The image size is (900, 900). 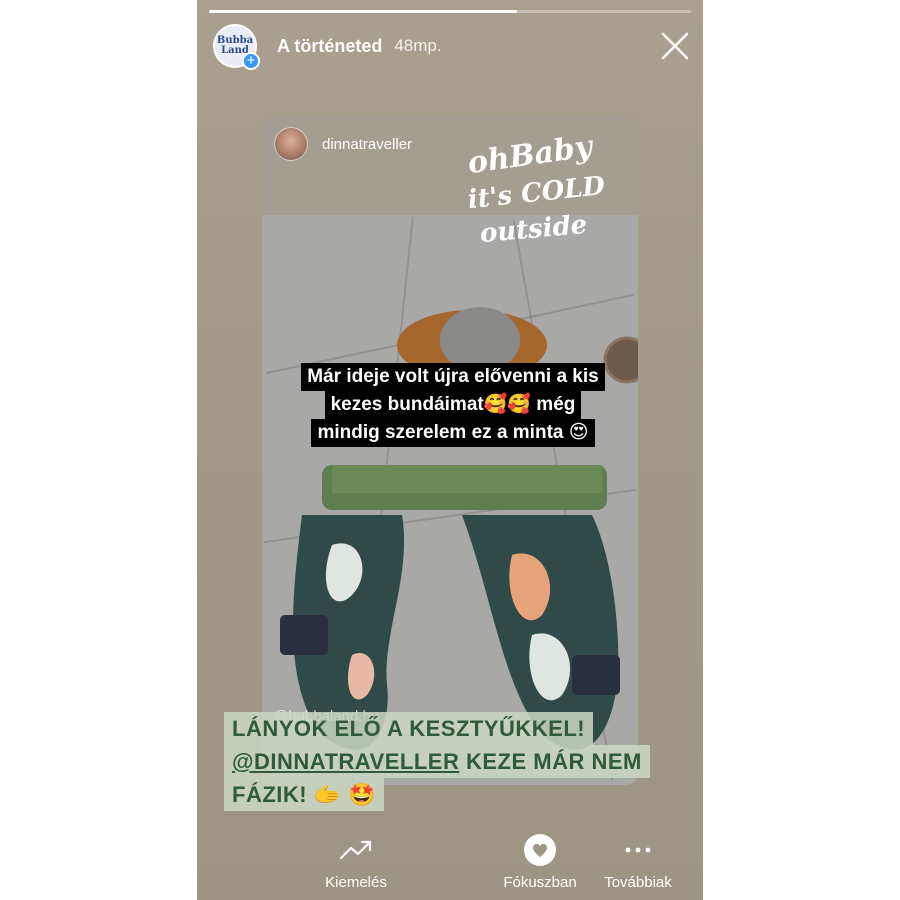 I want to click on featured-button: Fókuszban, so click(x=540, y=861).